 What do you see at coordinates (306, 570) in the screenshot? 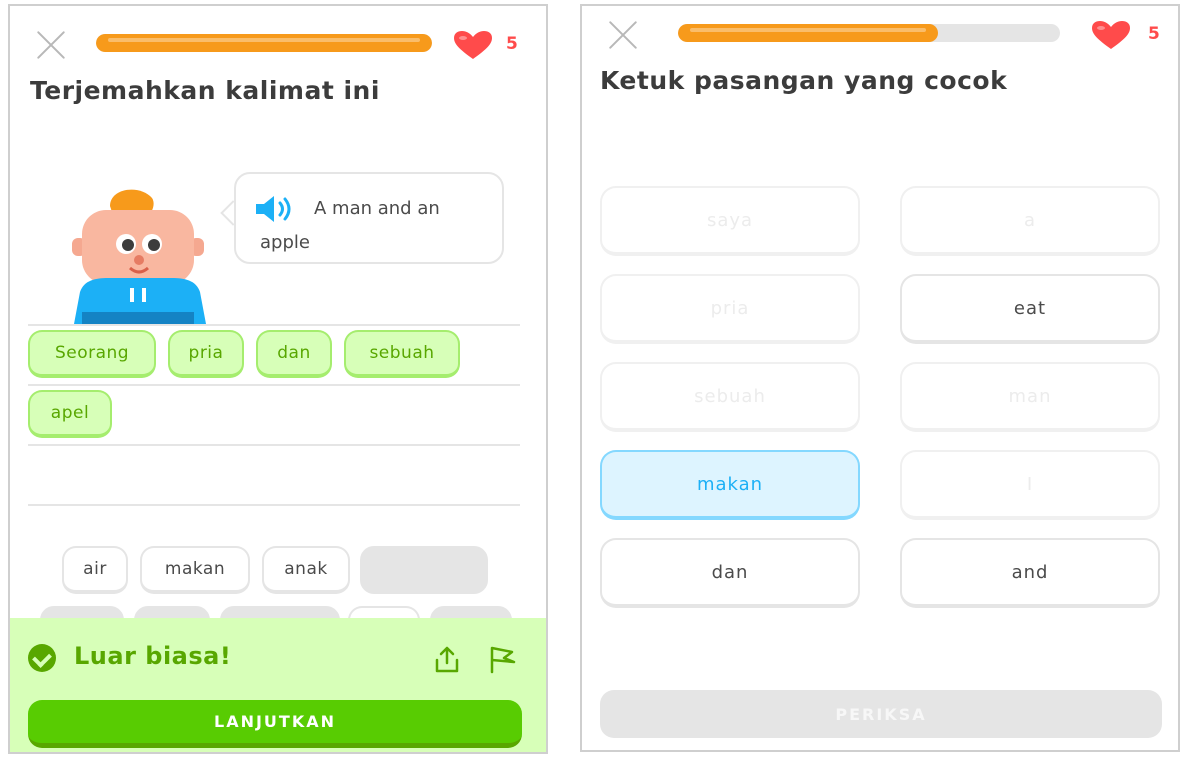
I see `word-bank-chip: anak` at bounding box center [306, 570].